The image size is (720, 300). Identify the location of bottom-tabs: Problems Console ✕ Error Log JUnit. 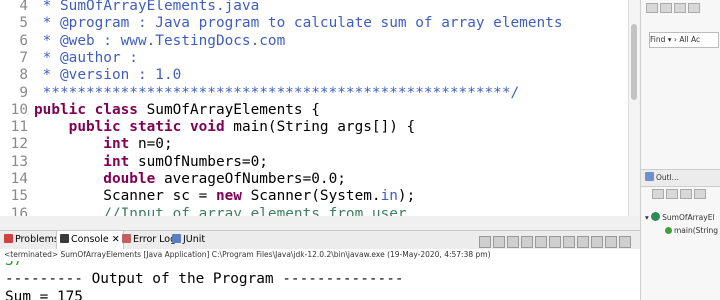
(320, 240).